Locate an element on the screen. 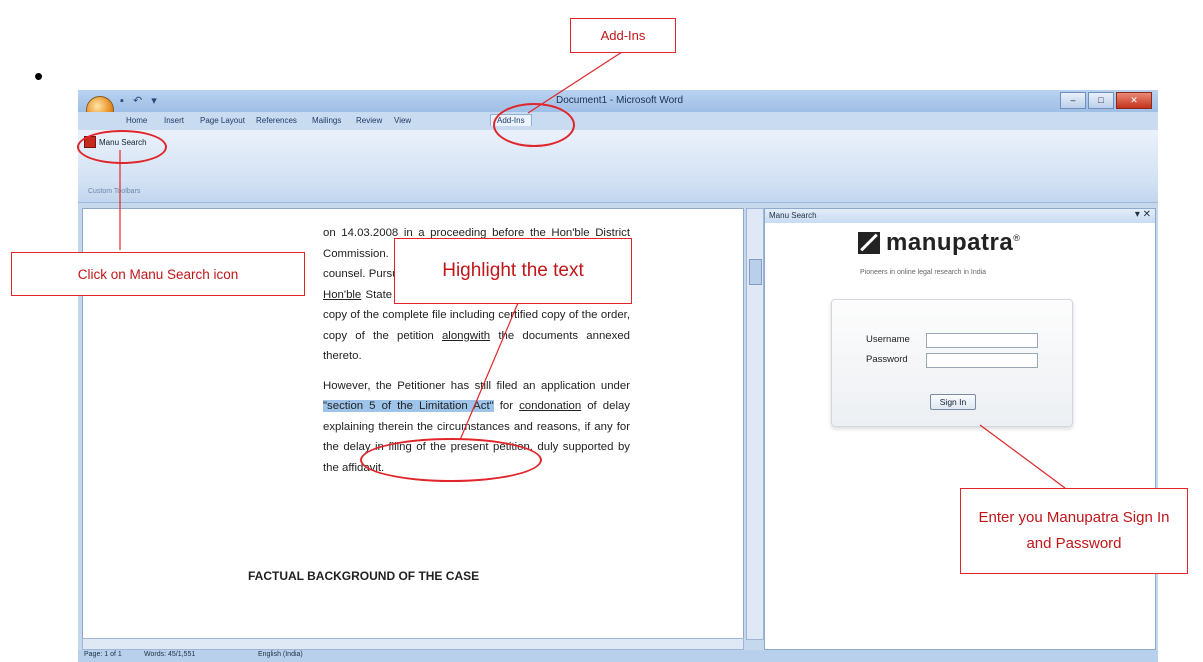 The image size is (1203, 662). callout-addins: Add-Ins is located at coordinates (623, 35).